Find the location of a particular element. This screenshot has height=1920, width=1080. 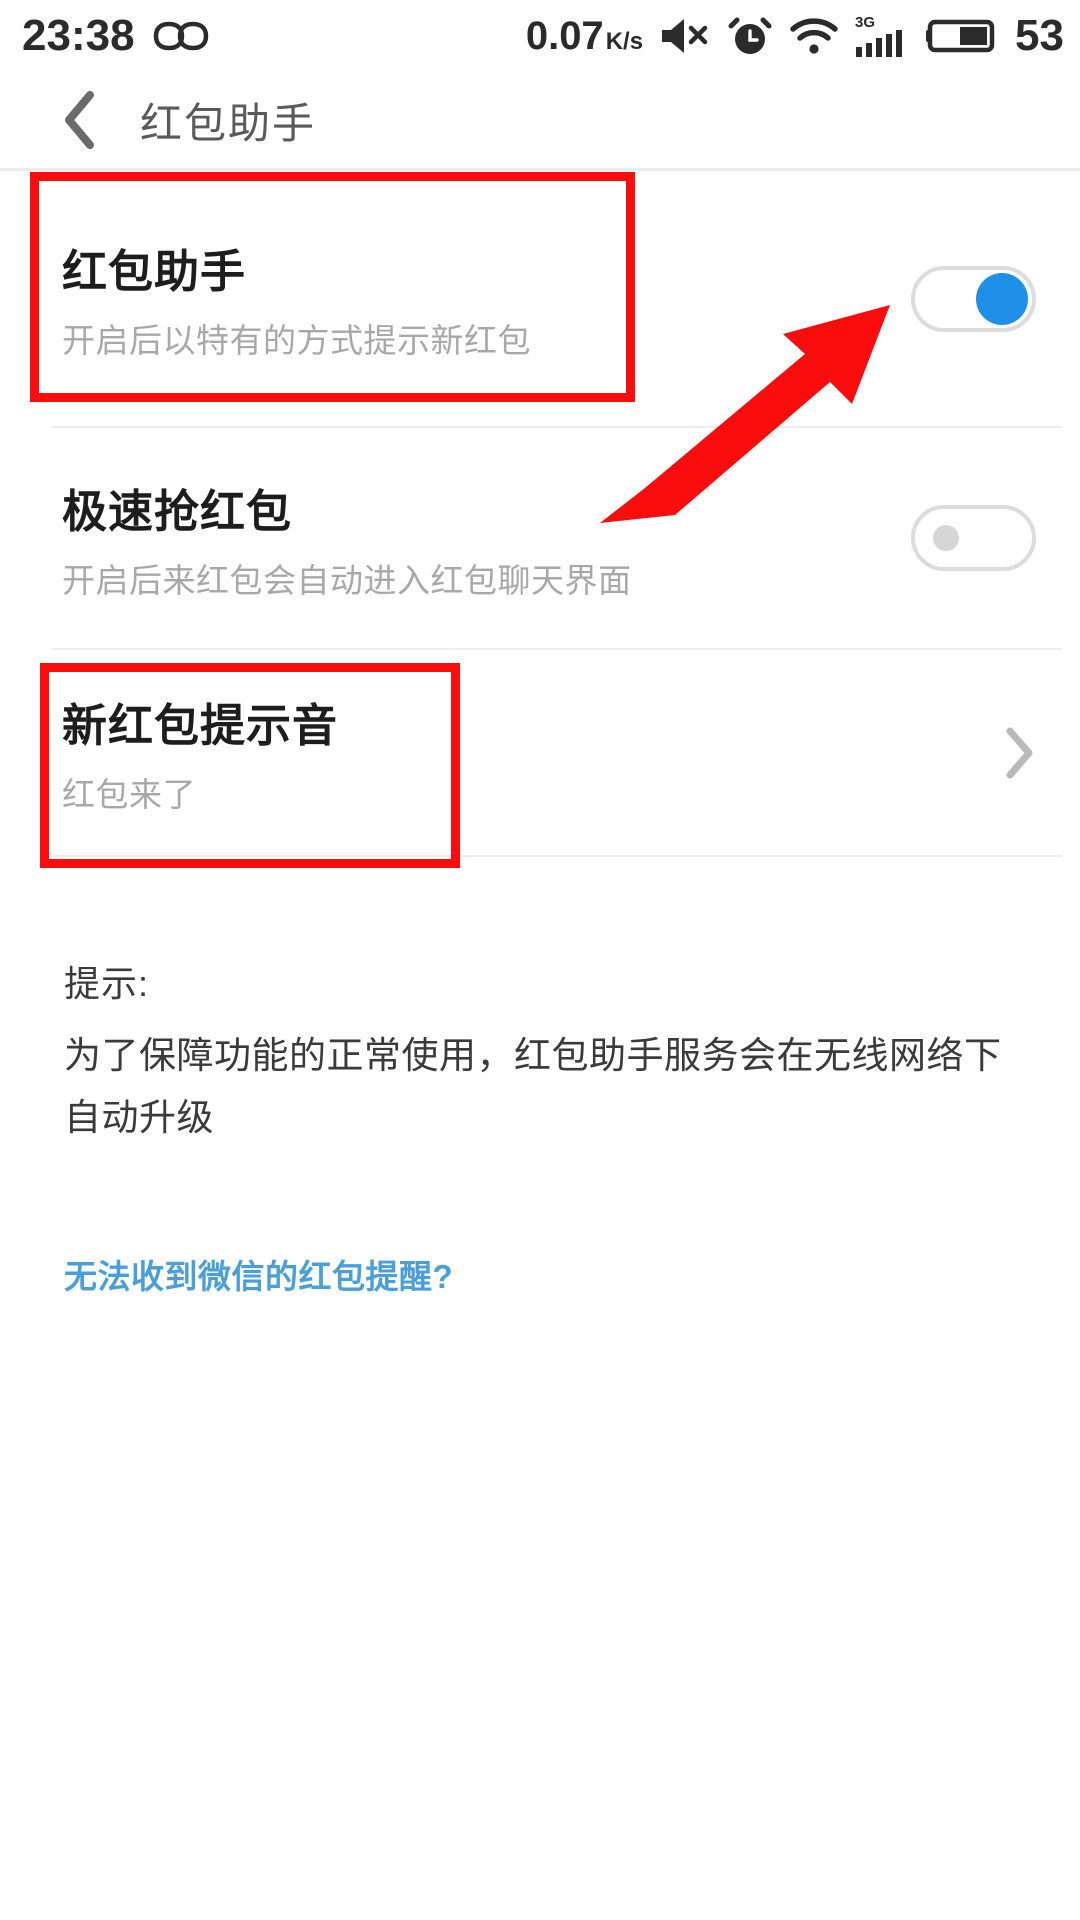

status-time: 23:38 is located at coordinates (78, 35).